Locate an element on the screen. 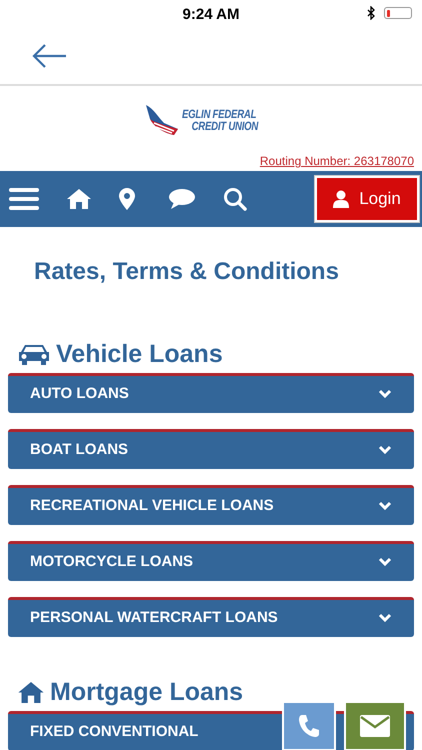  routing-number-link: Routing Number: 263178070 is located at coordinates (337, 161).